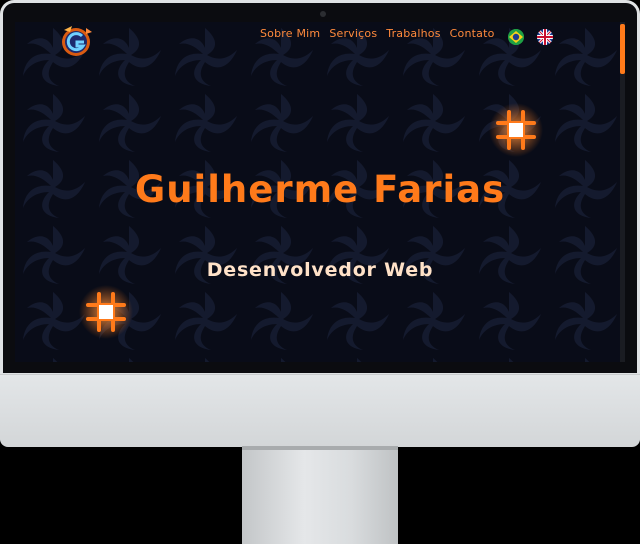 This screenshot has height=544, width=640. I want to click on main-nav: Sobre Mim Serviços Trabalhos Contato, so click(377, 33).